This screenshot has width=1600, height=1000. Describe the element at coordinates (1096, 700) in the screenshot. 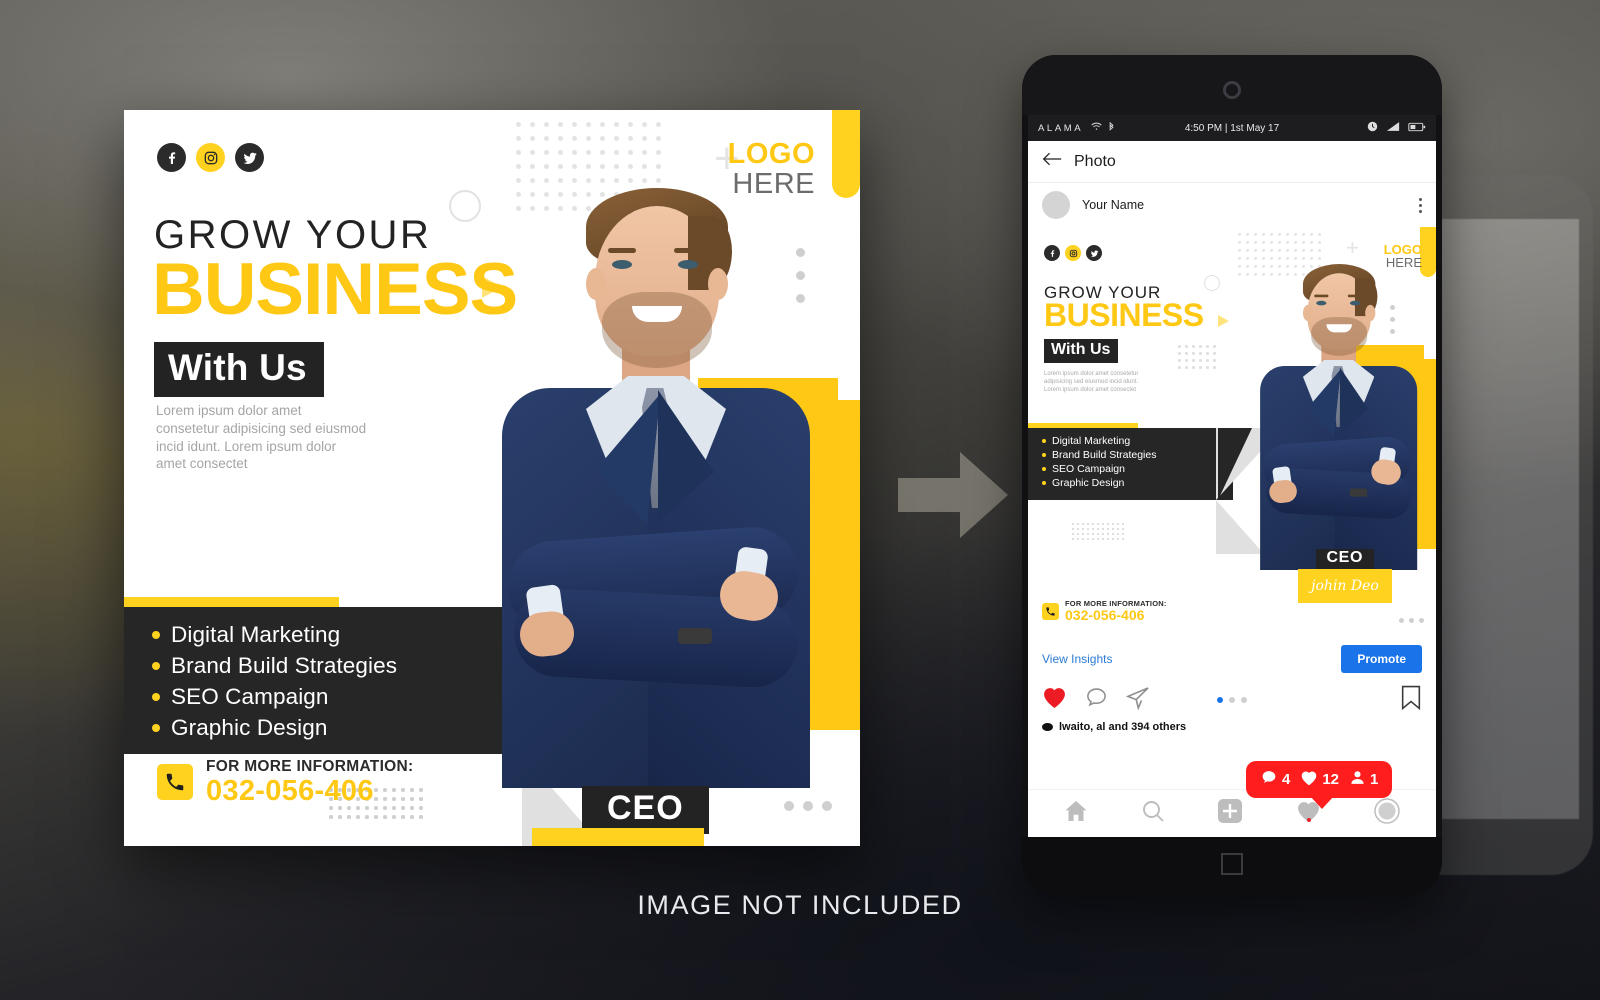

I see `comment-icon` at that location.